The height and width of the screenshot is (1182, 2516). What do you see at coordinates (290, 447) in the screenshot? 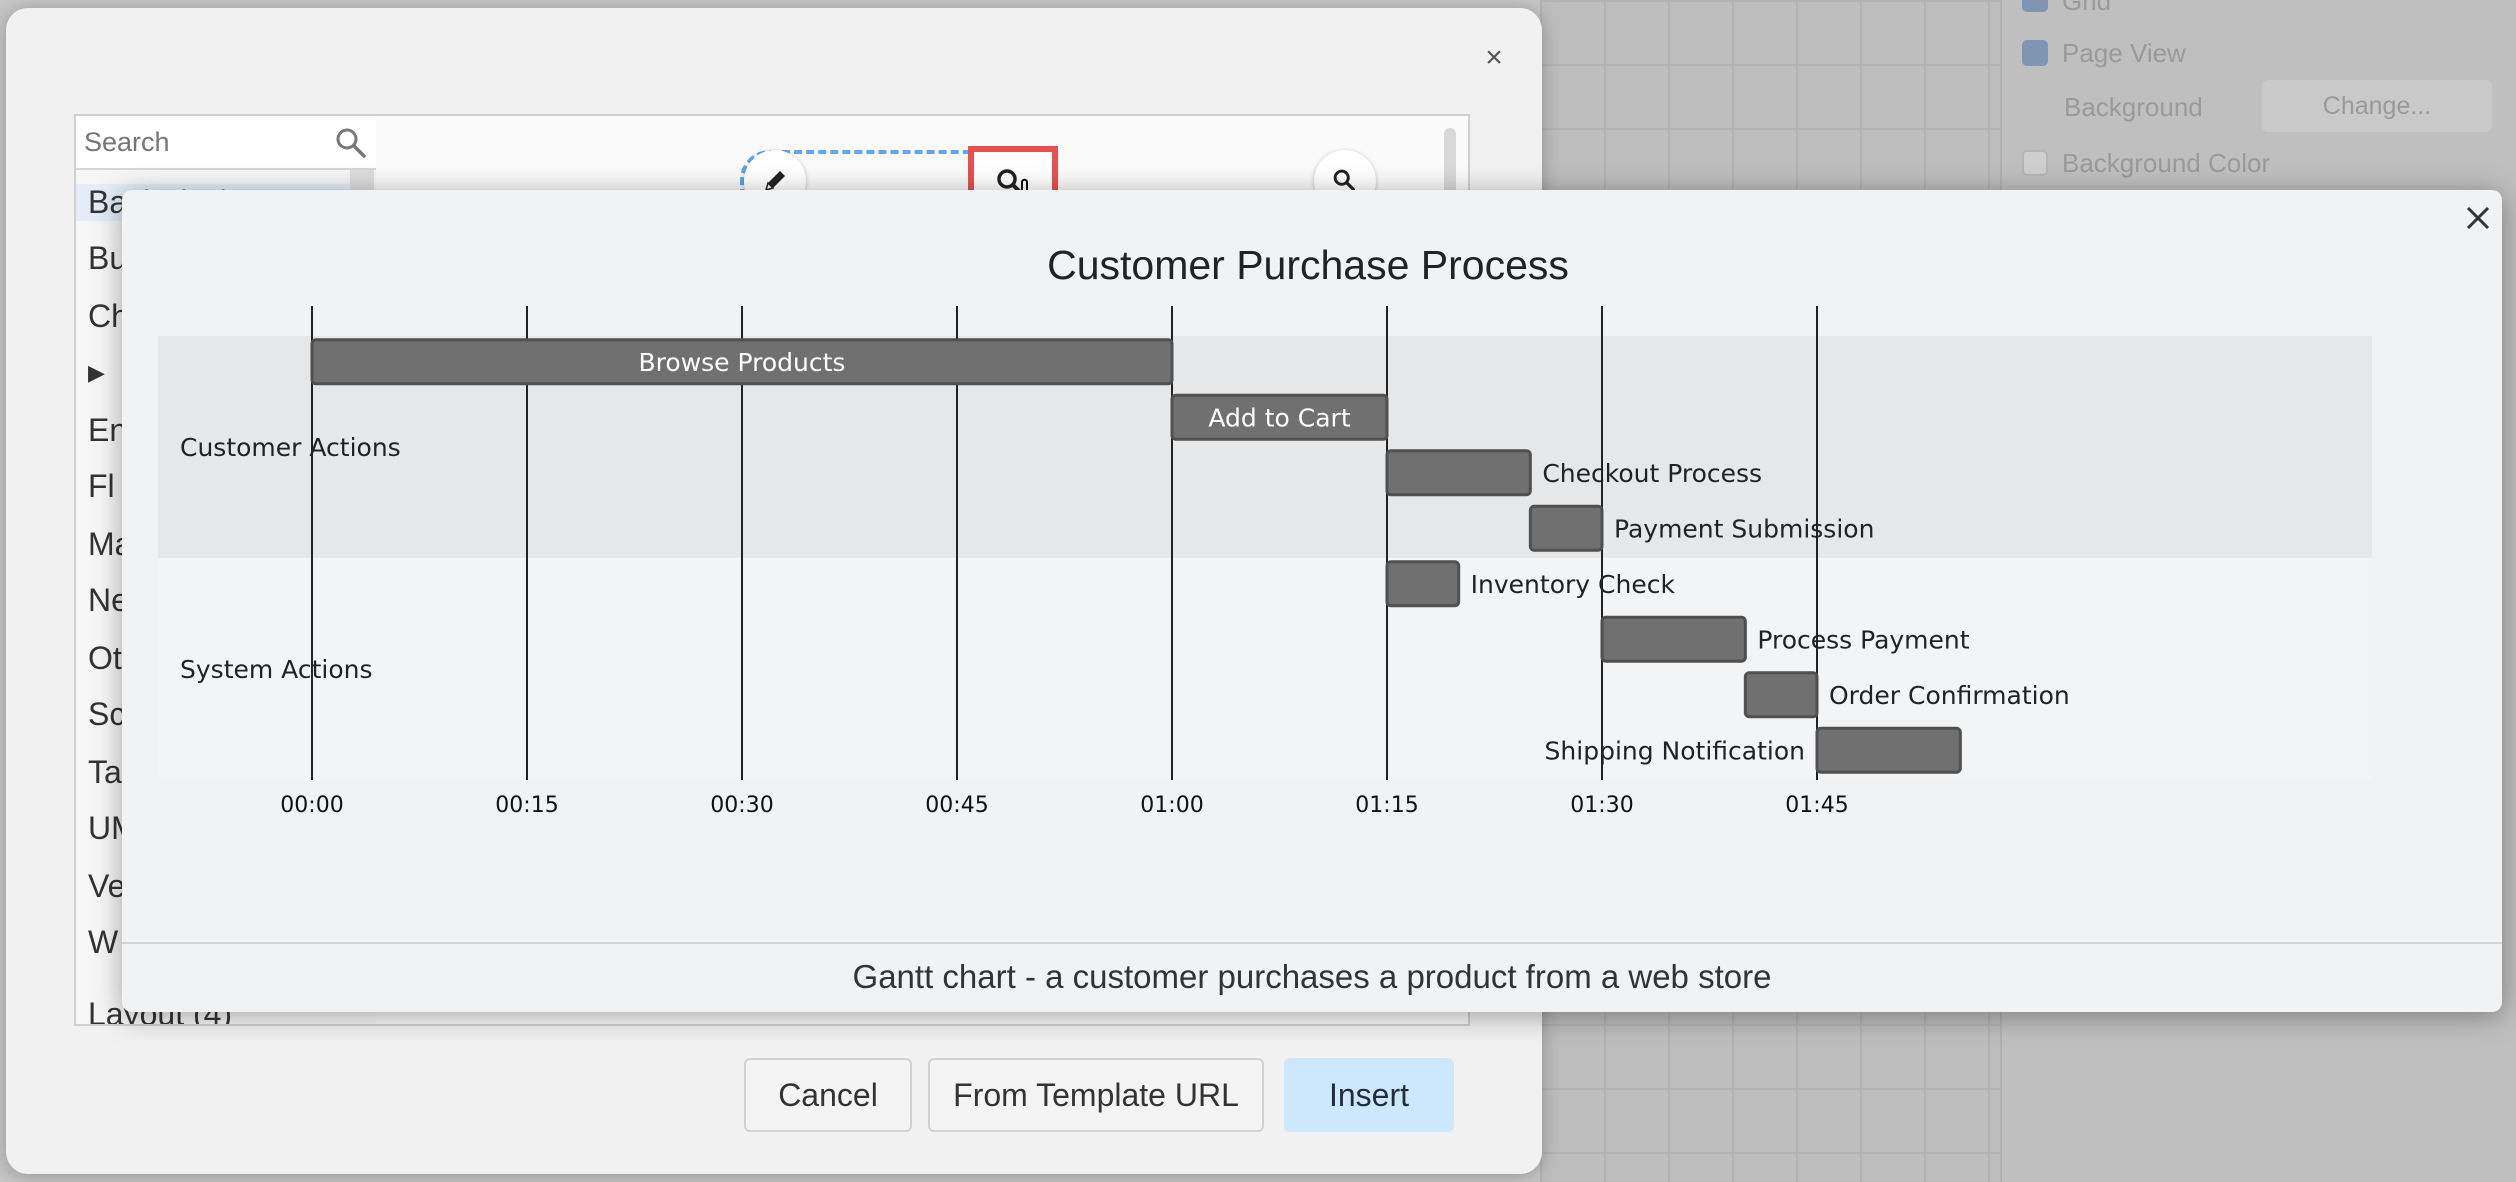
I see `section-label: Customer Actions` at bounding box center [290, 447].